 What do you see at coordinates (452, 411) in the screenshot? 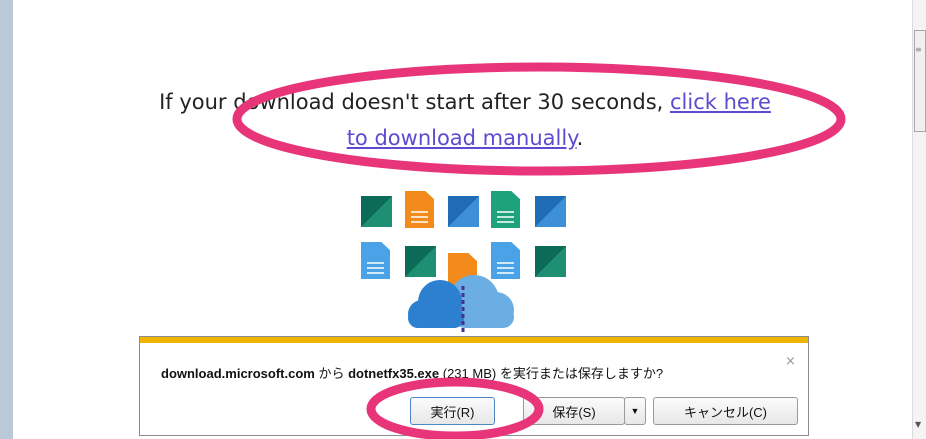
I see `run-button: 実行(R)` at bounding box center [452, 411].